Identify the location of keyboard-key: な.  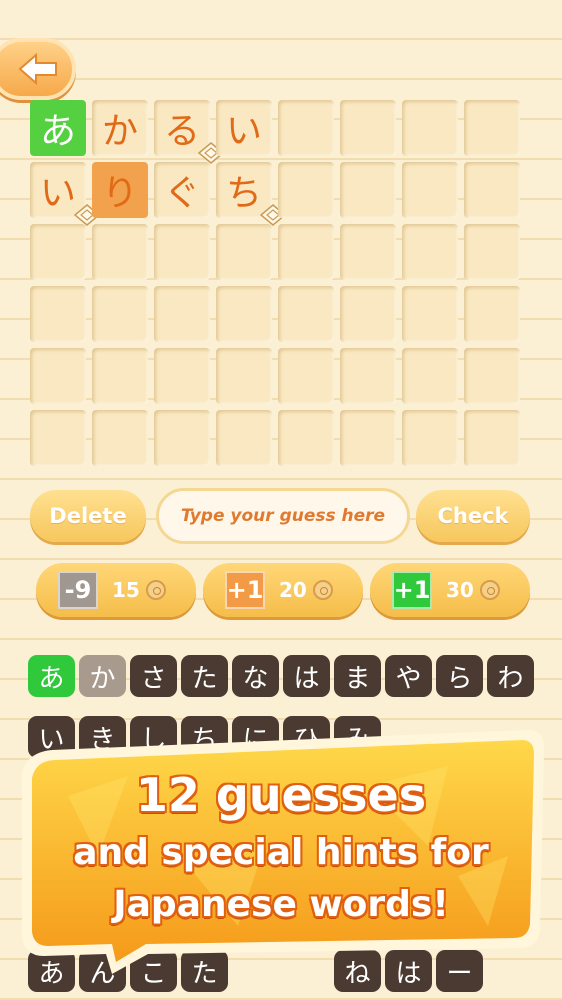
(255, 676).